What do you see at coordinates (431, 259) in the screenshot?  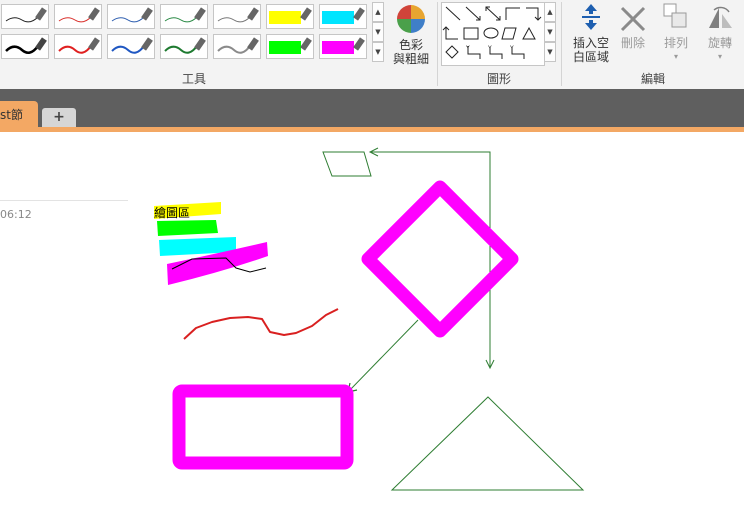 I see `shape-elbow-connector` at bounding box center [431, 259].